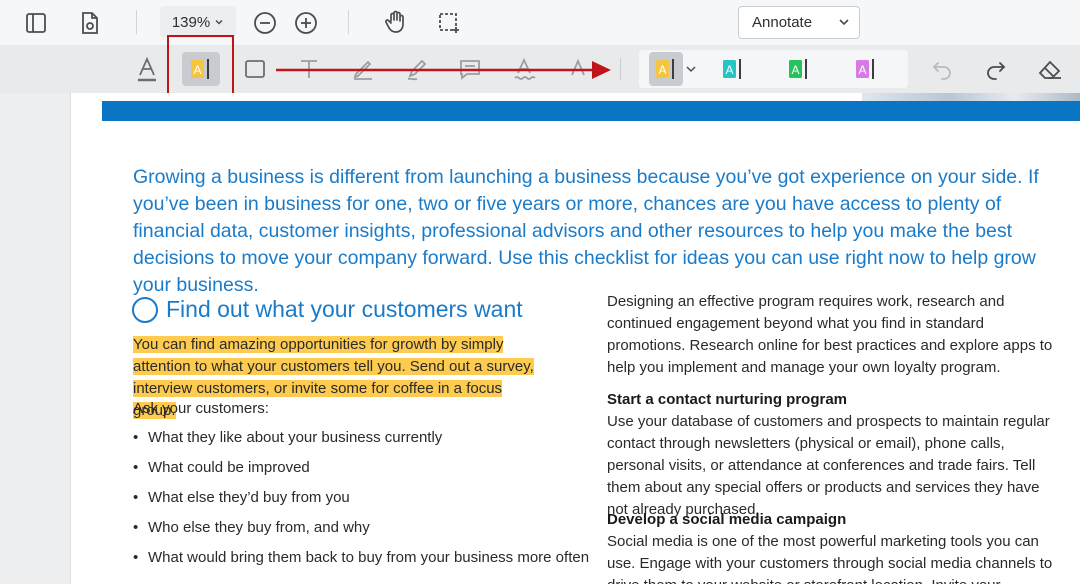 Image resolution: width=1080 pixels, height=584 pixels. I want to click on sidebar-toggle-icon, so click(36, 23).